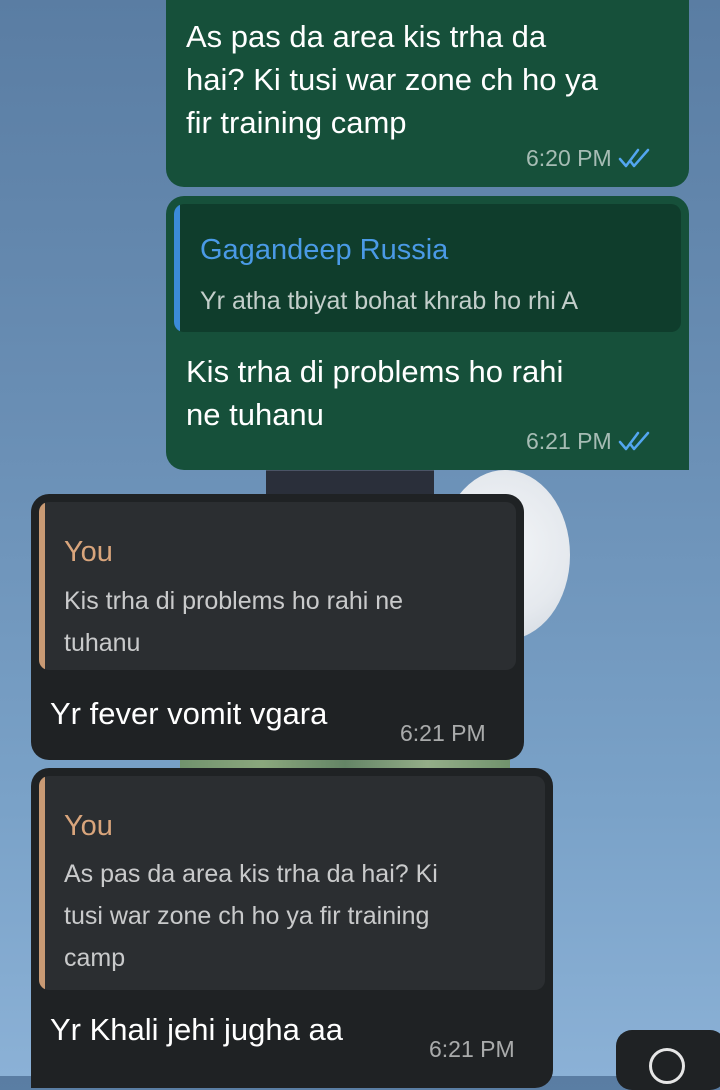 The image size is (720, 1090). I want to click on scroll-to-bottom-button, so click(668, 1060).